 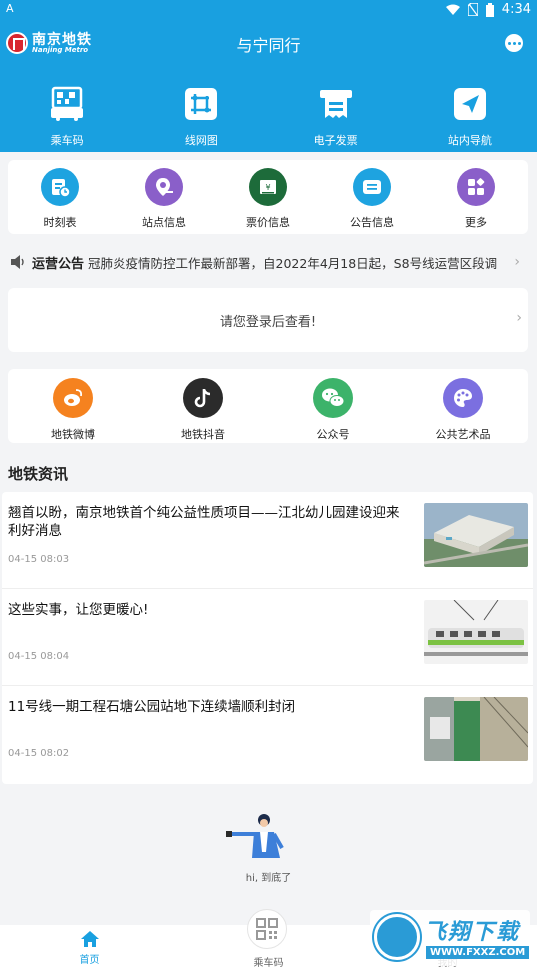 What do you see at coordinates (472, 932) in the screenshot?
I see `watermark-brand: 飞翔下载` at bounding box center [472, 932].